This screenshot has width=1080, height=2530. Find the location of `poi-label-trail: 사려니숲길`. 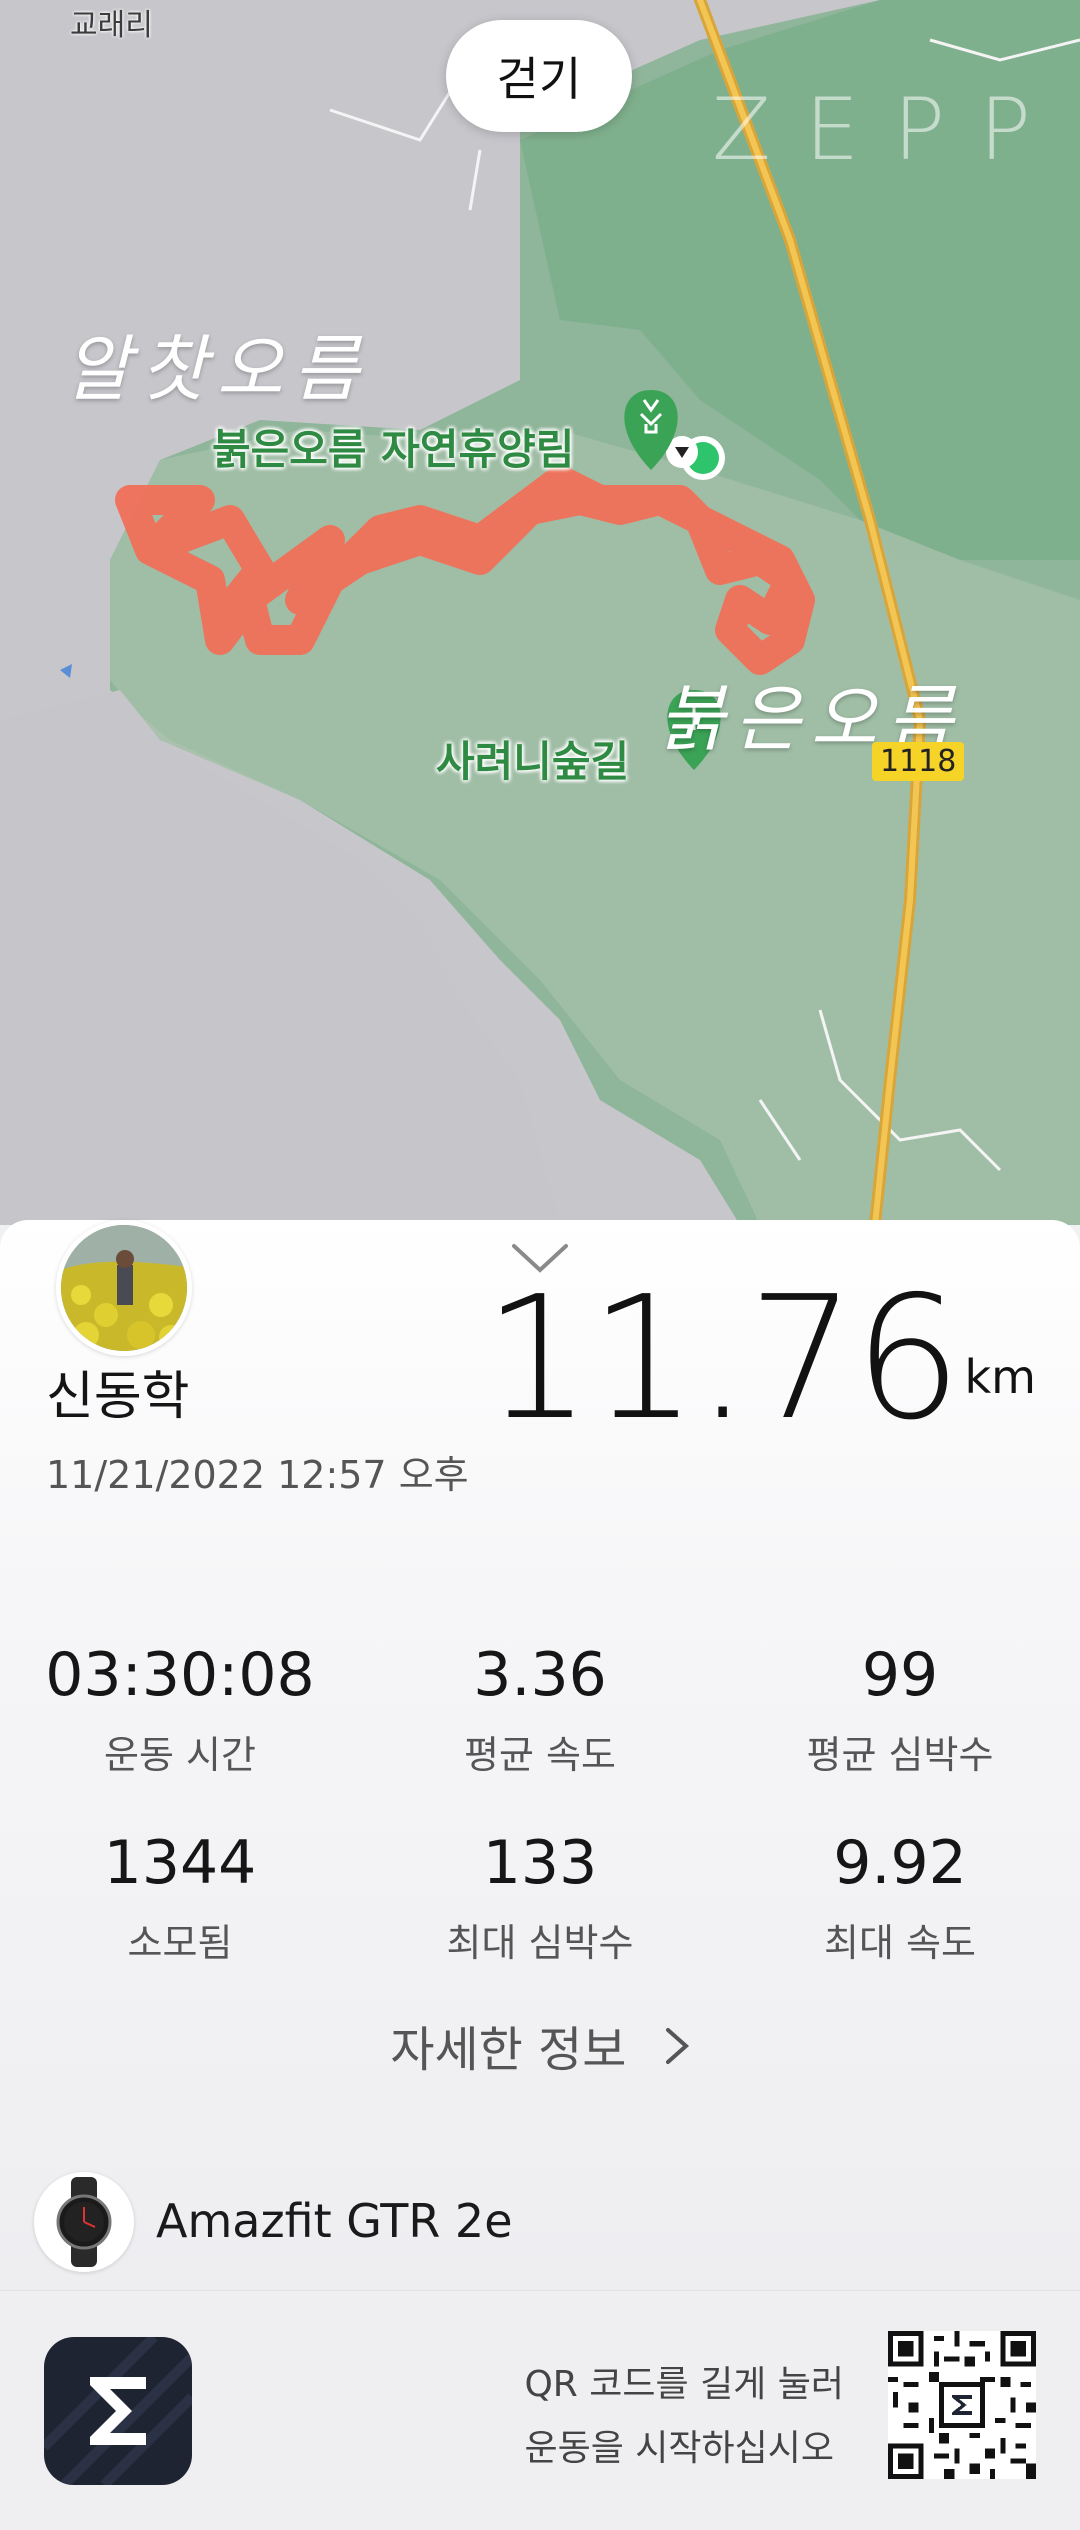

poi-label-trail: 사려니숲길 is located at coordinates (532, 758).